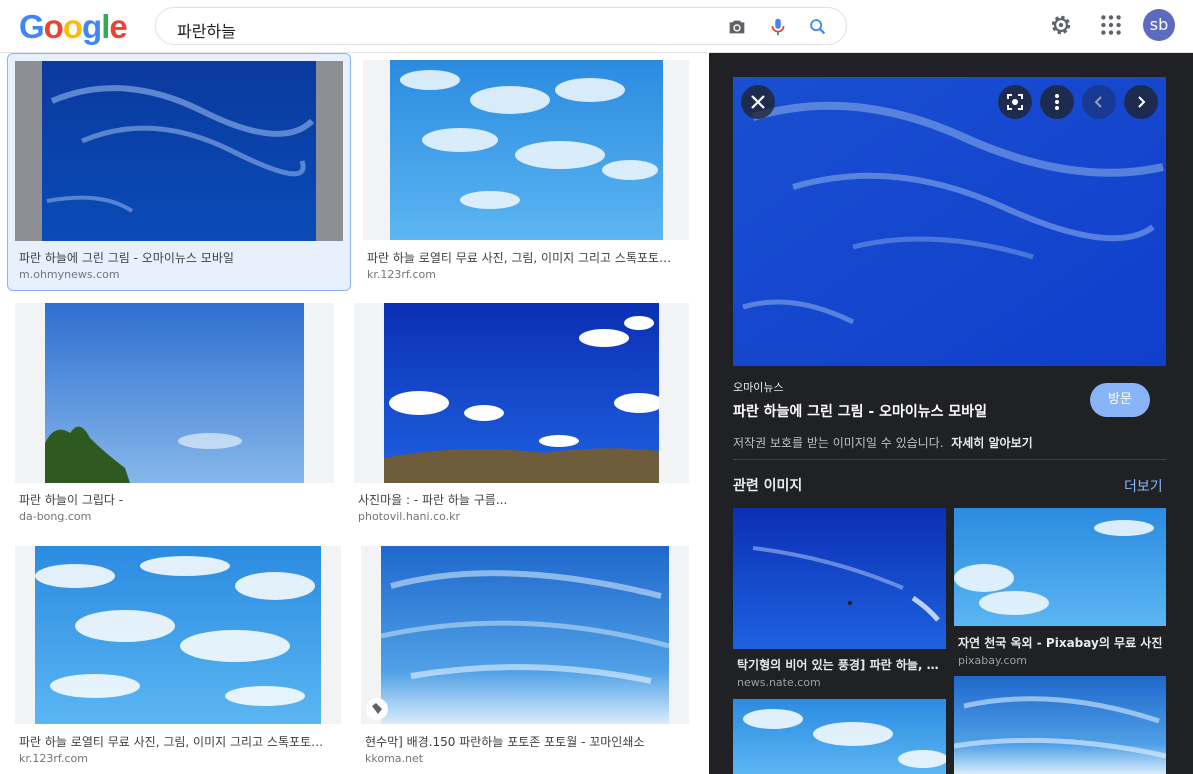  What do you see at coordinates (818, 27) in the screenshot?
I see `search-icon` at bounding box center [818, 27].